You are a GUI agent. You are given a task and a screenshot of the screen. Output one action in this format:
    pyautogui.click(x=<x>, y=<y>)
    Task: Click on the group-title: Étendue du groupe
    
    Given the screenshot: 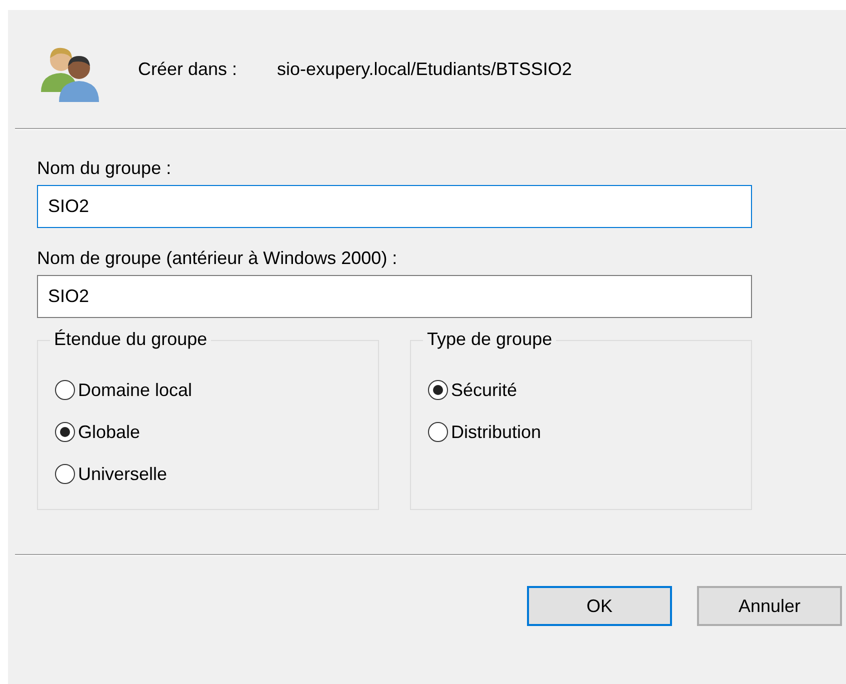 What is the action you would take?
    pyautogui.click(x=131, y=339)
    